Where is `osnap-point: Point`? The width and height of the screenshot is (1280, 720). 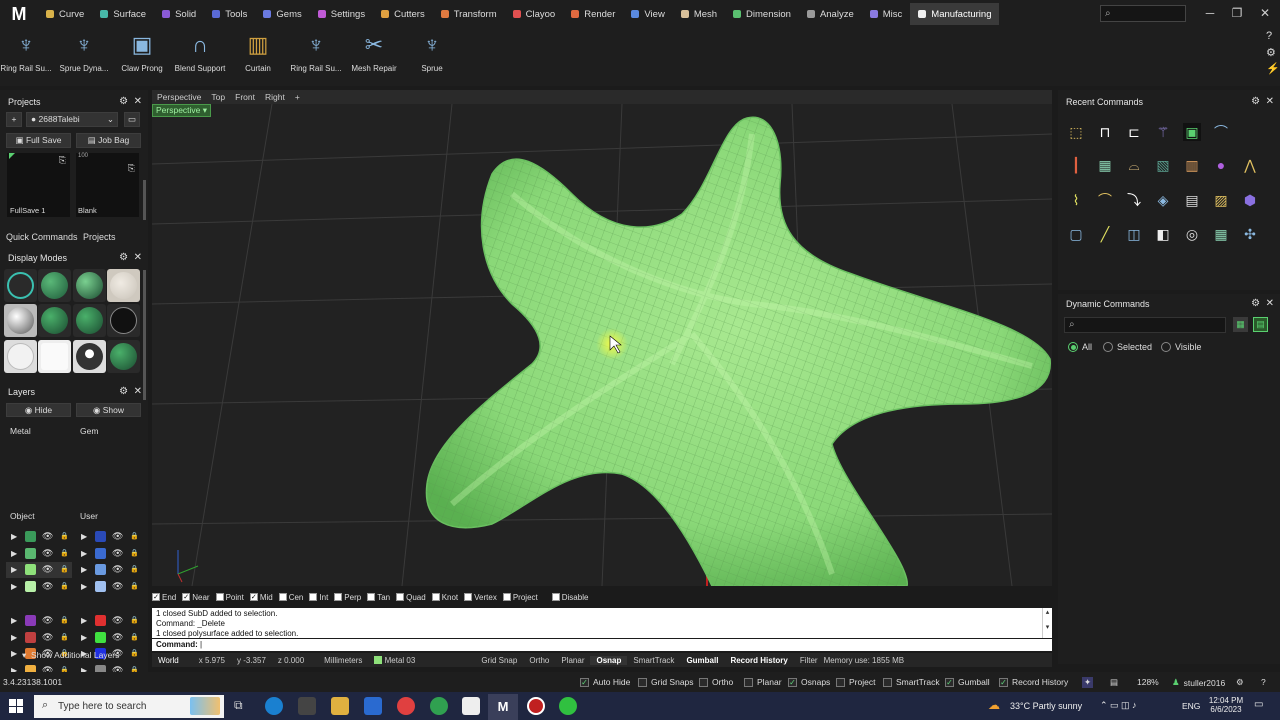
osnap-point: Point is located at coordinates (229, 597).